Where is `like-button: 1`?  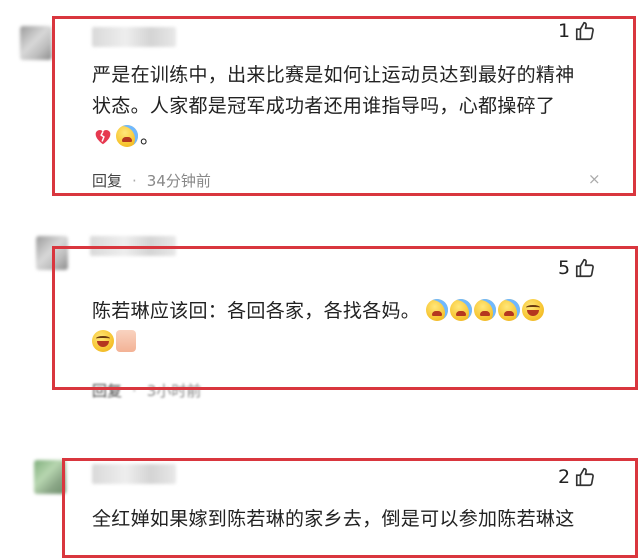 like-button: 1 is located at coordinates (577, 31).